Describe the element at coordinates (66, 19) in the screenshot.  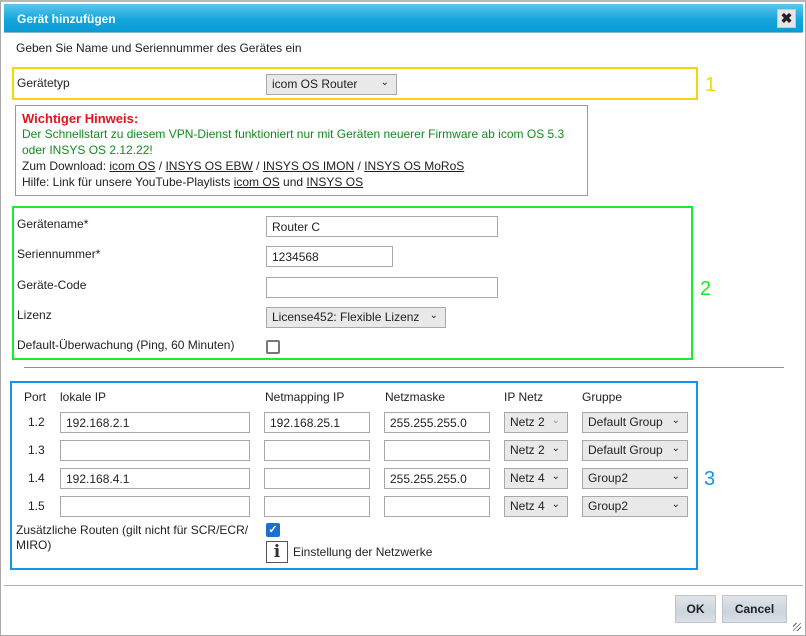
I see `dialog-title: Gerät hinzufügen` at that location.